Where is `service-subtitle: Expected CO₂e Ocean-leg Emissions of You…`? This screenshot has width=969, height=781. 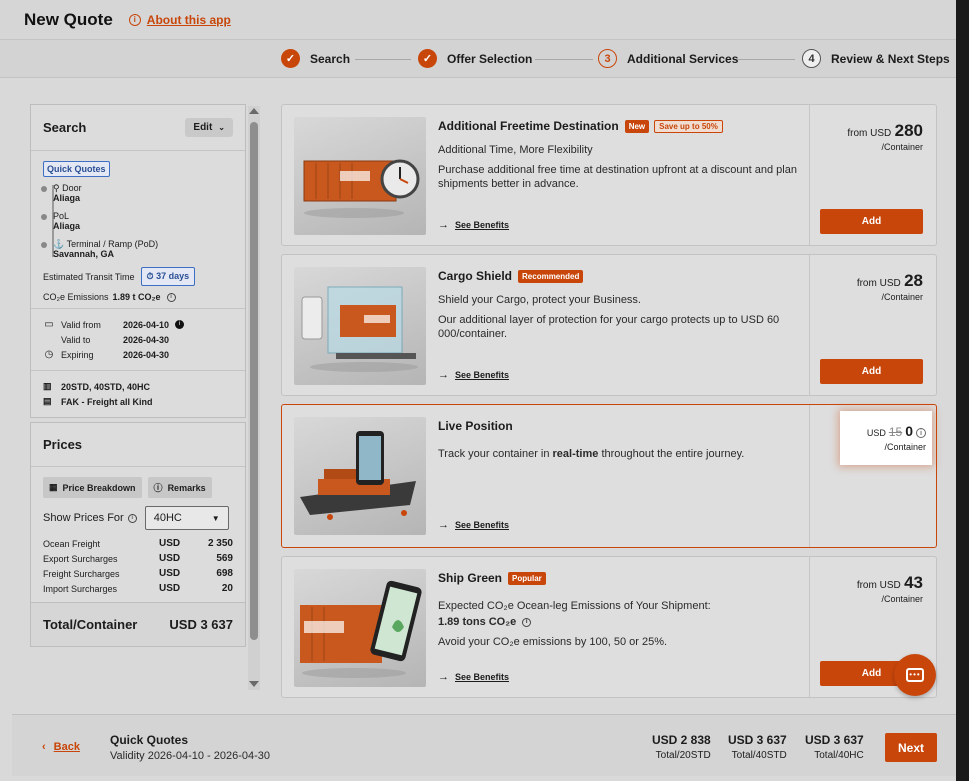
service-subtitle: Expected CO₂e Ocean-leg Emissions of You… is located at coordinates (574, 606).